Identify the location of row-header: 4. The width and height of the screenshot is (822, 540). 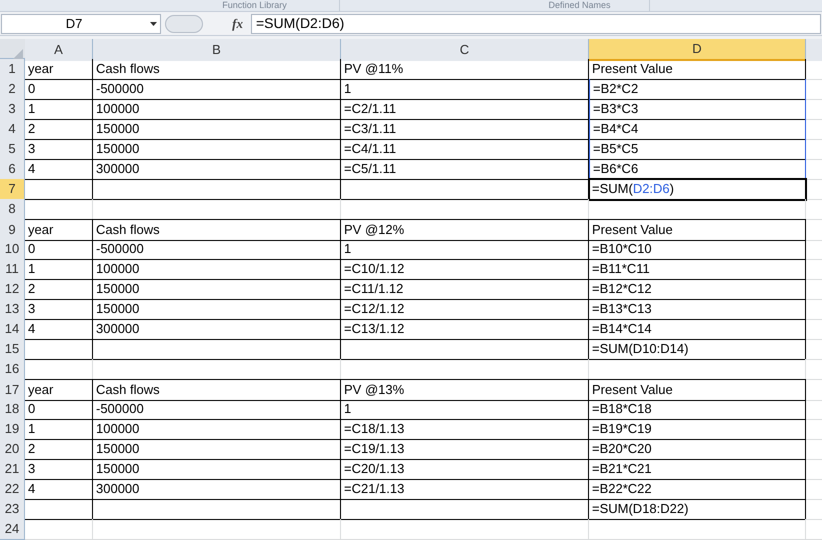
(12, 129).